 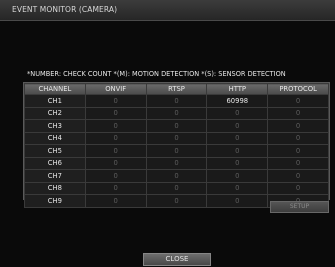 What do you see at coordinates (237, 89) in the screenshot?
I see `header-http: HTTP` at bounding box center [237, 89].